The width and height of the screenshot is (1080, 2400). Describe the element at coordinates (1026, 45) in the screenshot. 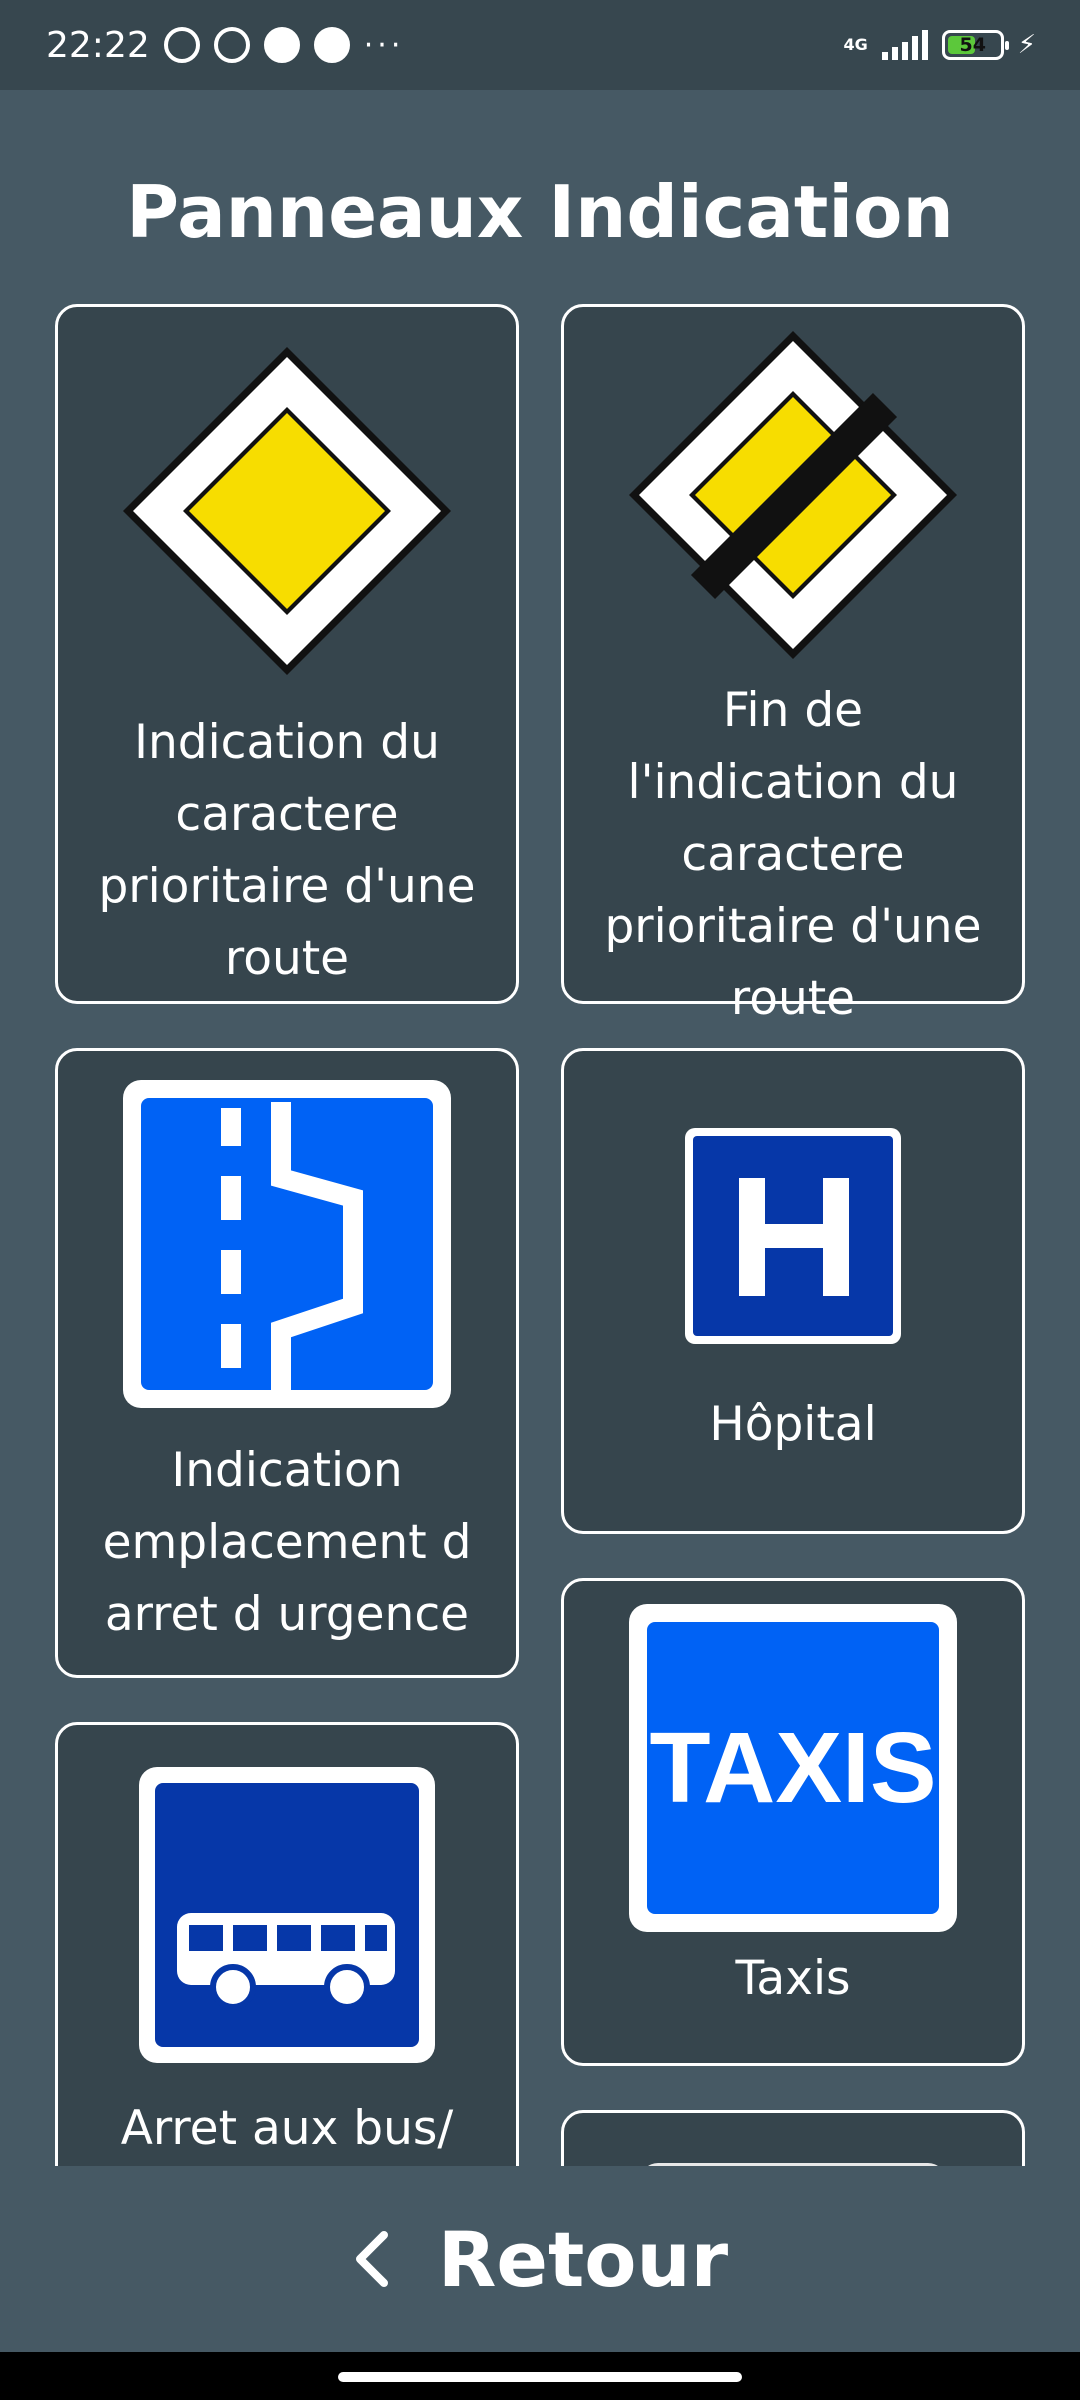

I see `charging-icon: ⚡` at that location.